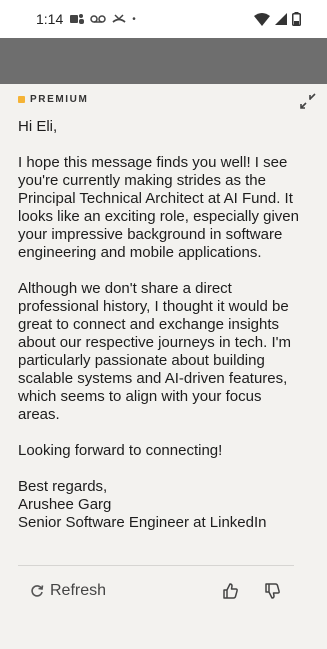 The height and width of the screenshot is (649, 327). Describe the element at coordinates (308, 101) in the screenshot. I see `collapse-icon` at that location.